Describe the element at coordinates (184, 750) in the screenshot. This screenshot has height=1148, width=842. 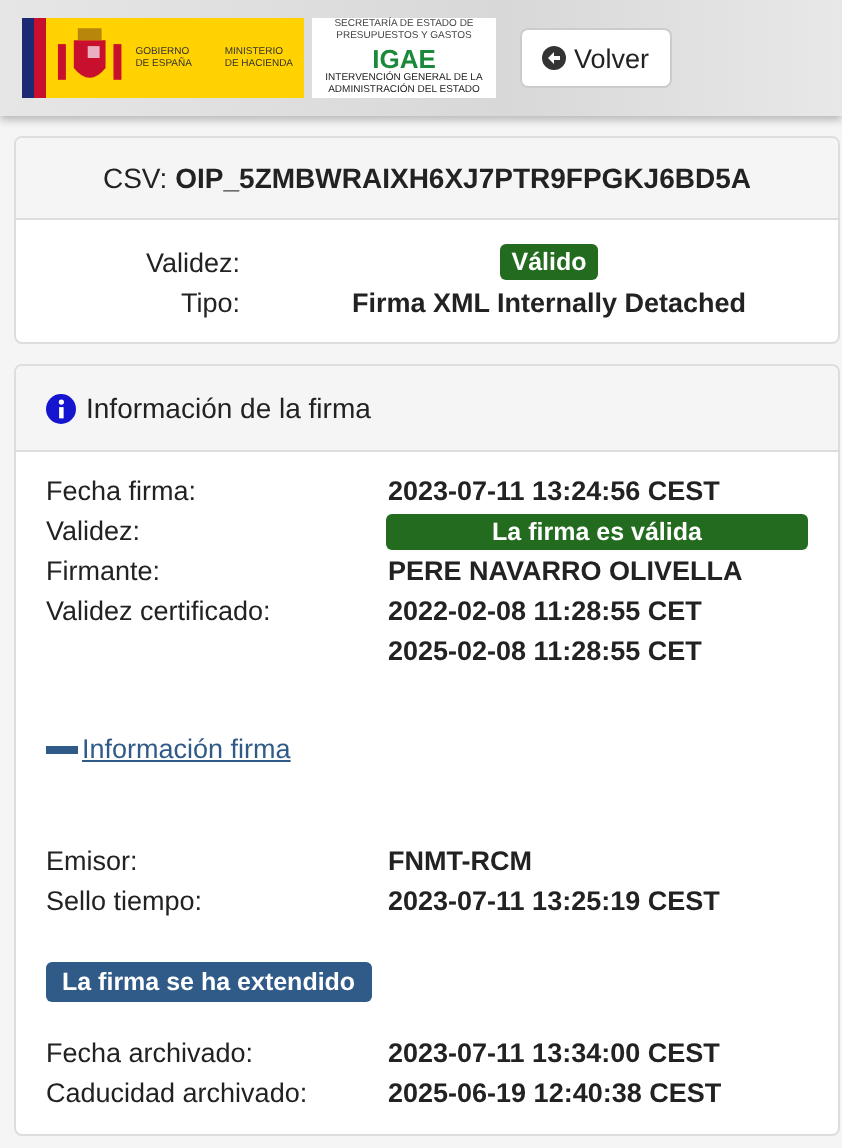
I see `toggle-link: Información firma` at that location.